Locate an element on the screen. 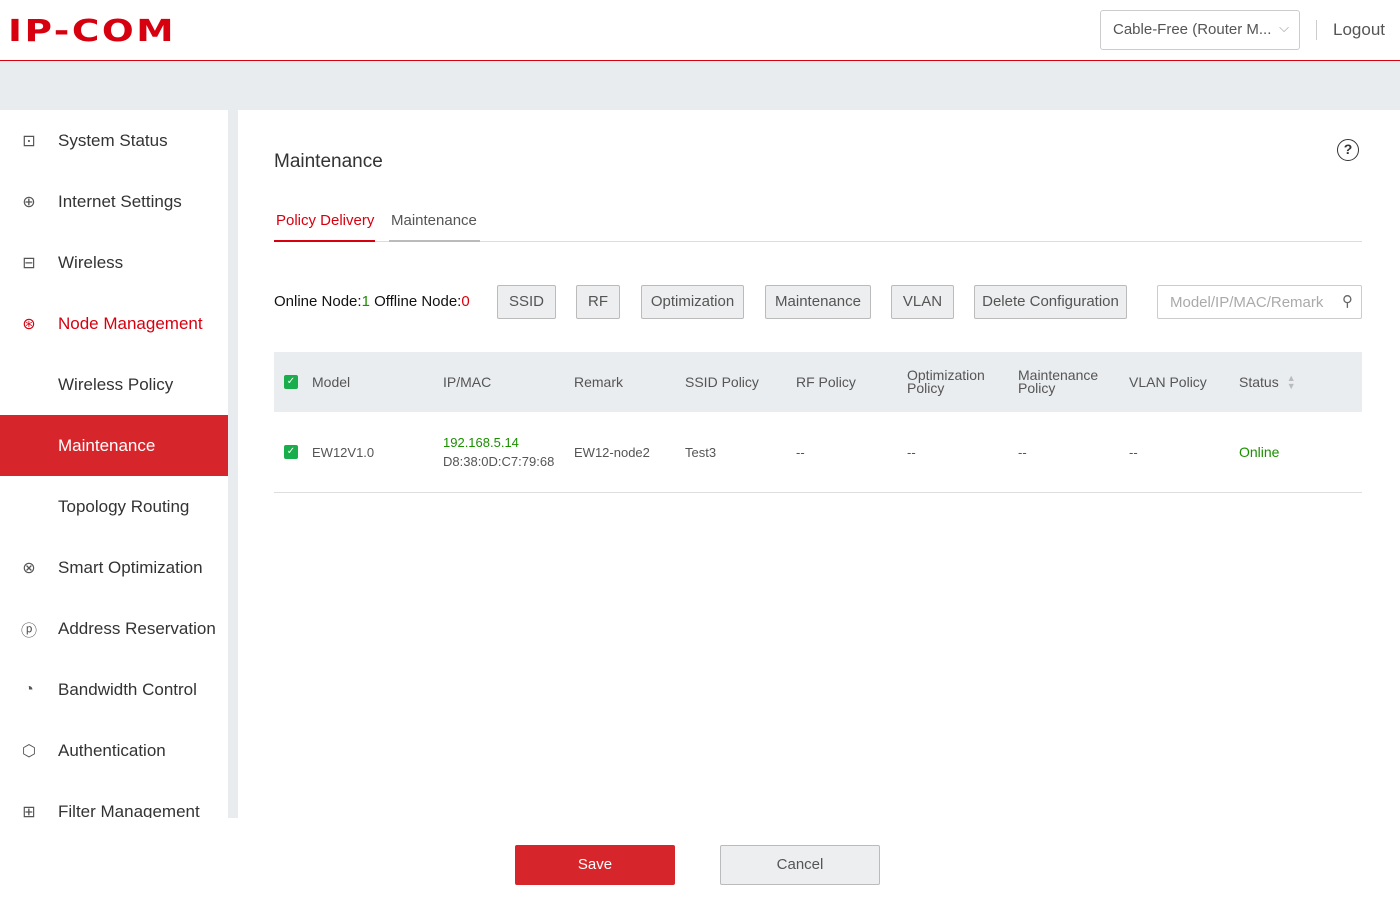 The image size is (1400, 900). sidebar-item-label: Authentication is located at coordinates (112, 750).